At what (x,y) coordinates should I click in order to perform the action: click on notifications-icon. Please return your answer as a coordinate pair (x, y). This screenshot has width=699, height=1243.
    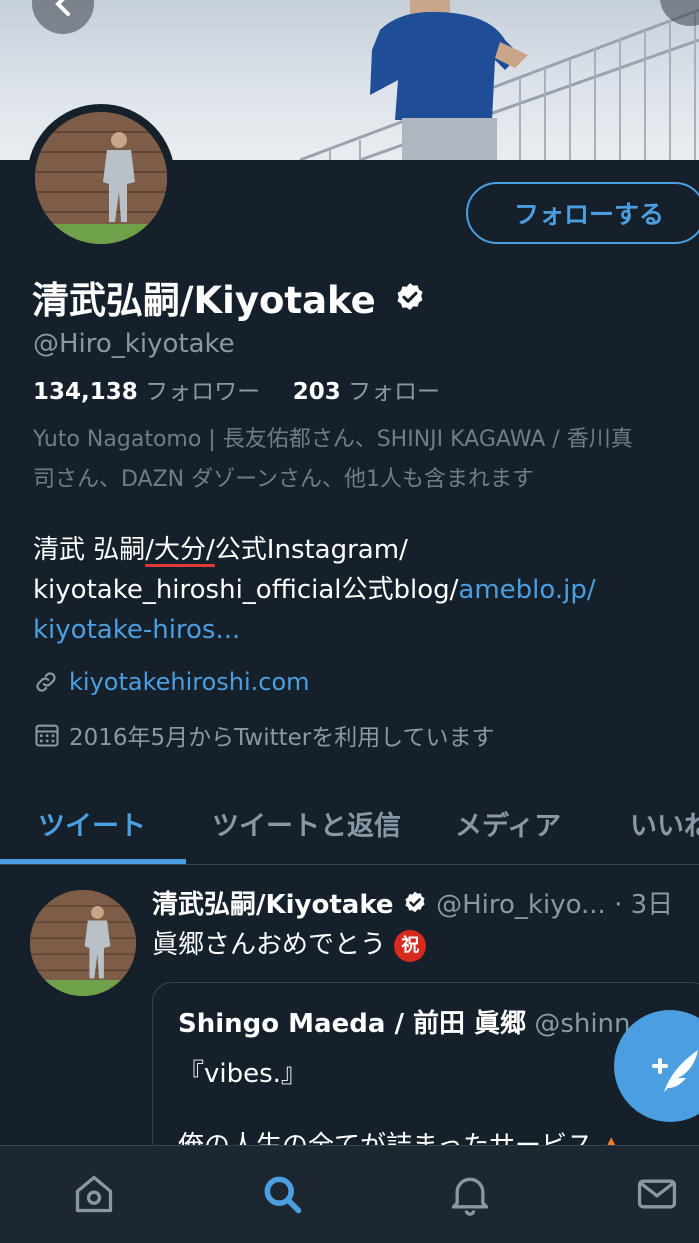
    Looking at the image, I should click on (470, 1196).